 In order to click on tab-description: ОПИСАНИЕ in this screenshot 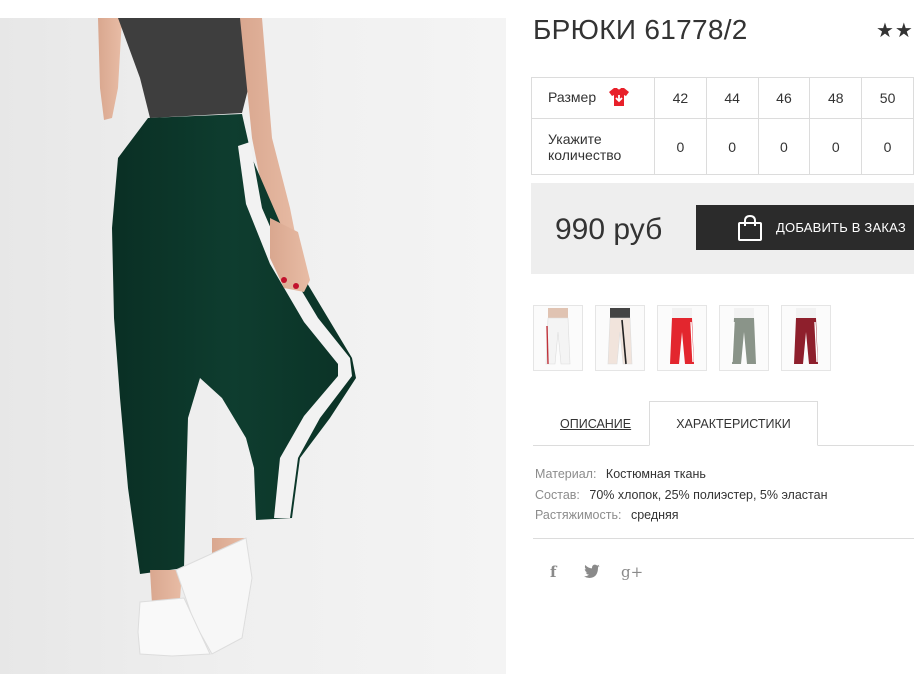, I will do `click(595, 424)`.